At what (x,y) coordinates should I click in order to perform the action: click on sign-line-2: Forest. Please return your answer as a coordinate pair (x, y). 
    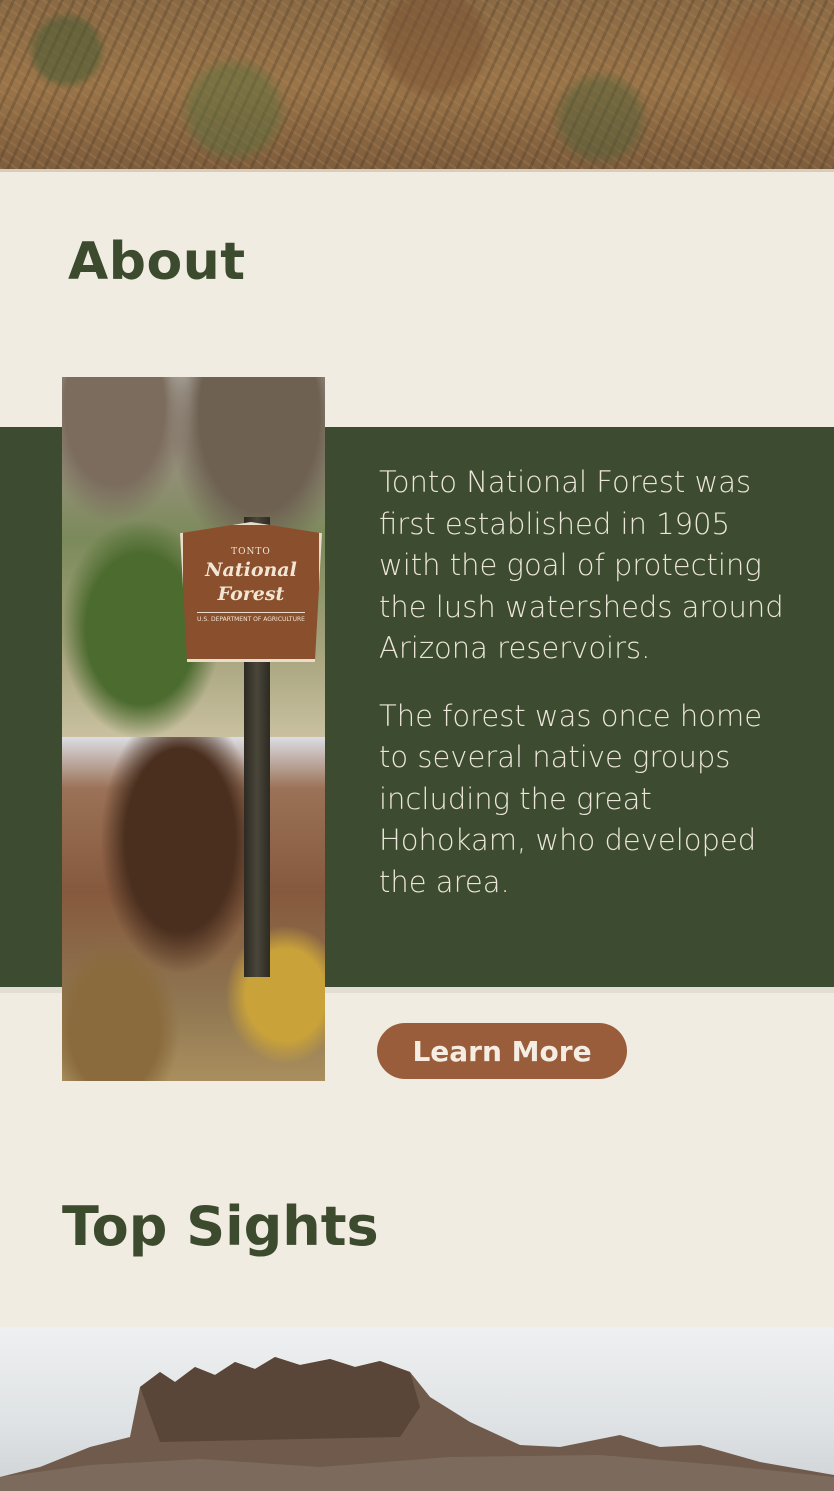
    Looking at the image, I should click on (251, 594).